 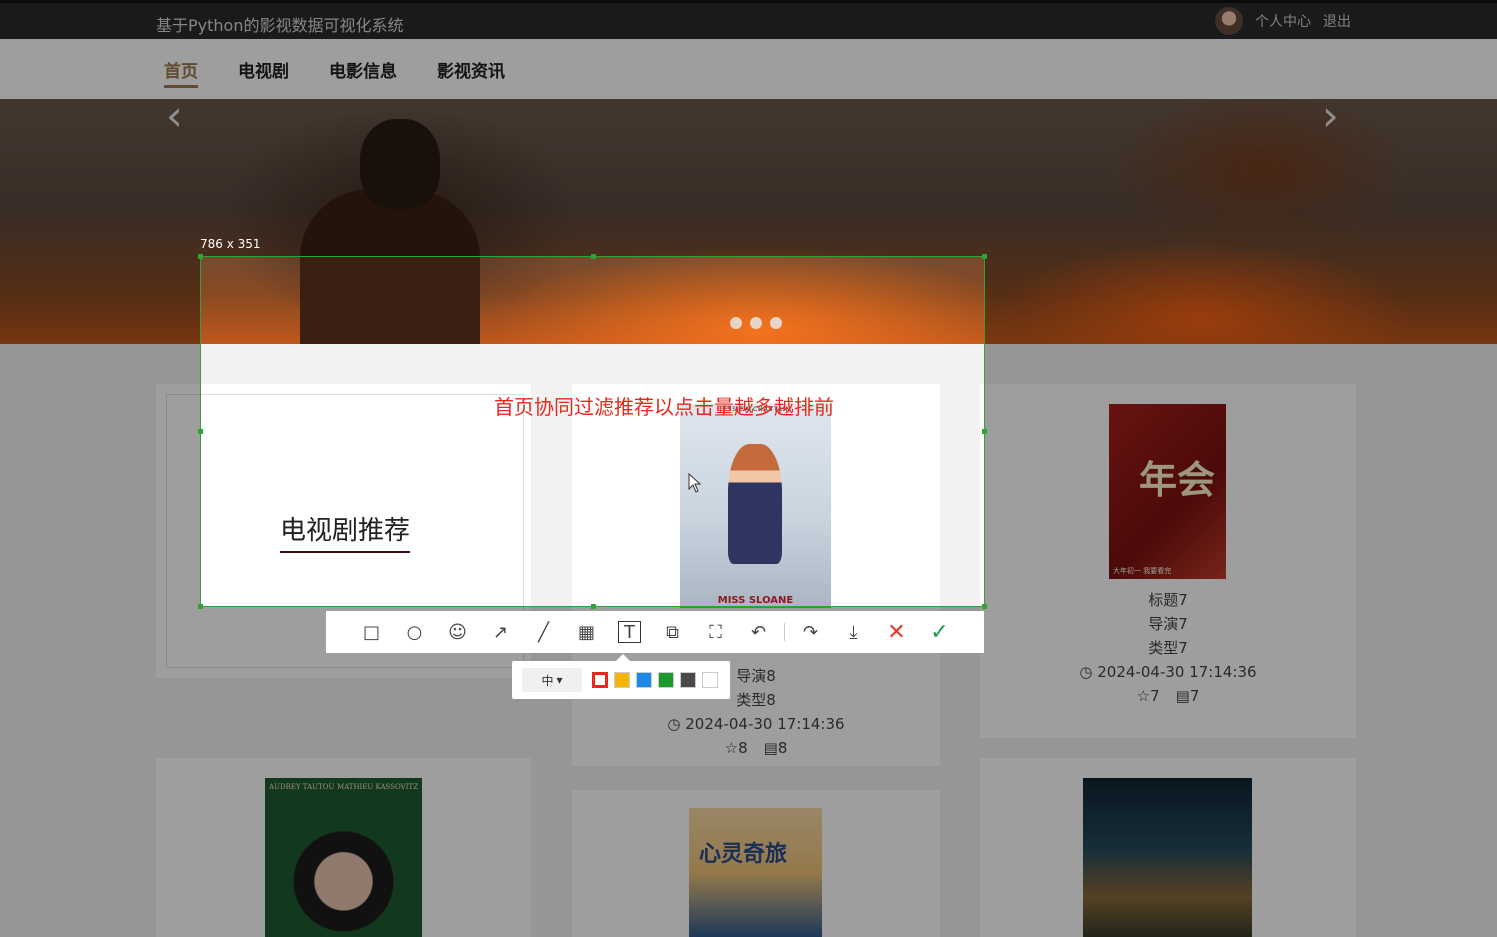 What do you see at coordinates (500, 632) in the screenshot?
I see `arrow-icon: ↗` at bounding box center [500, 632].